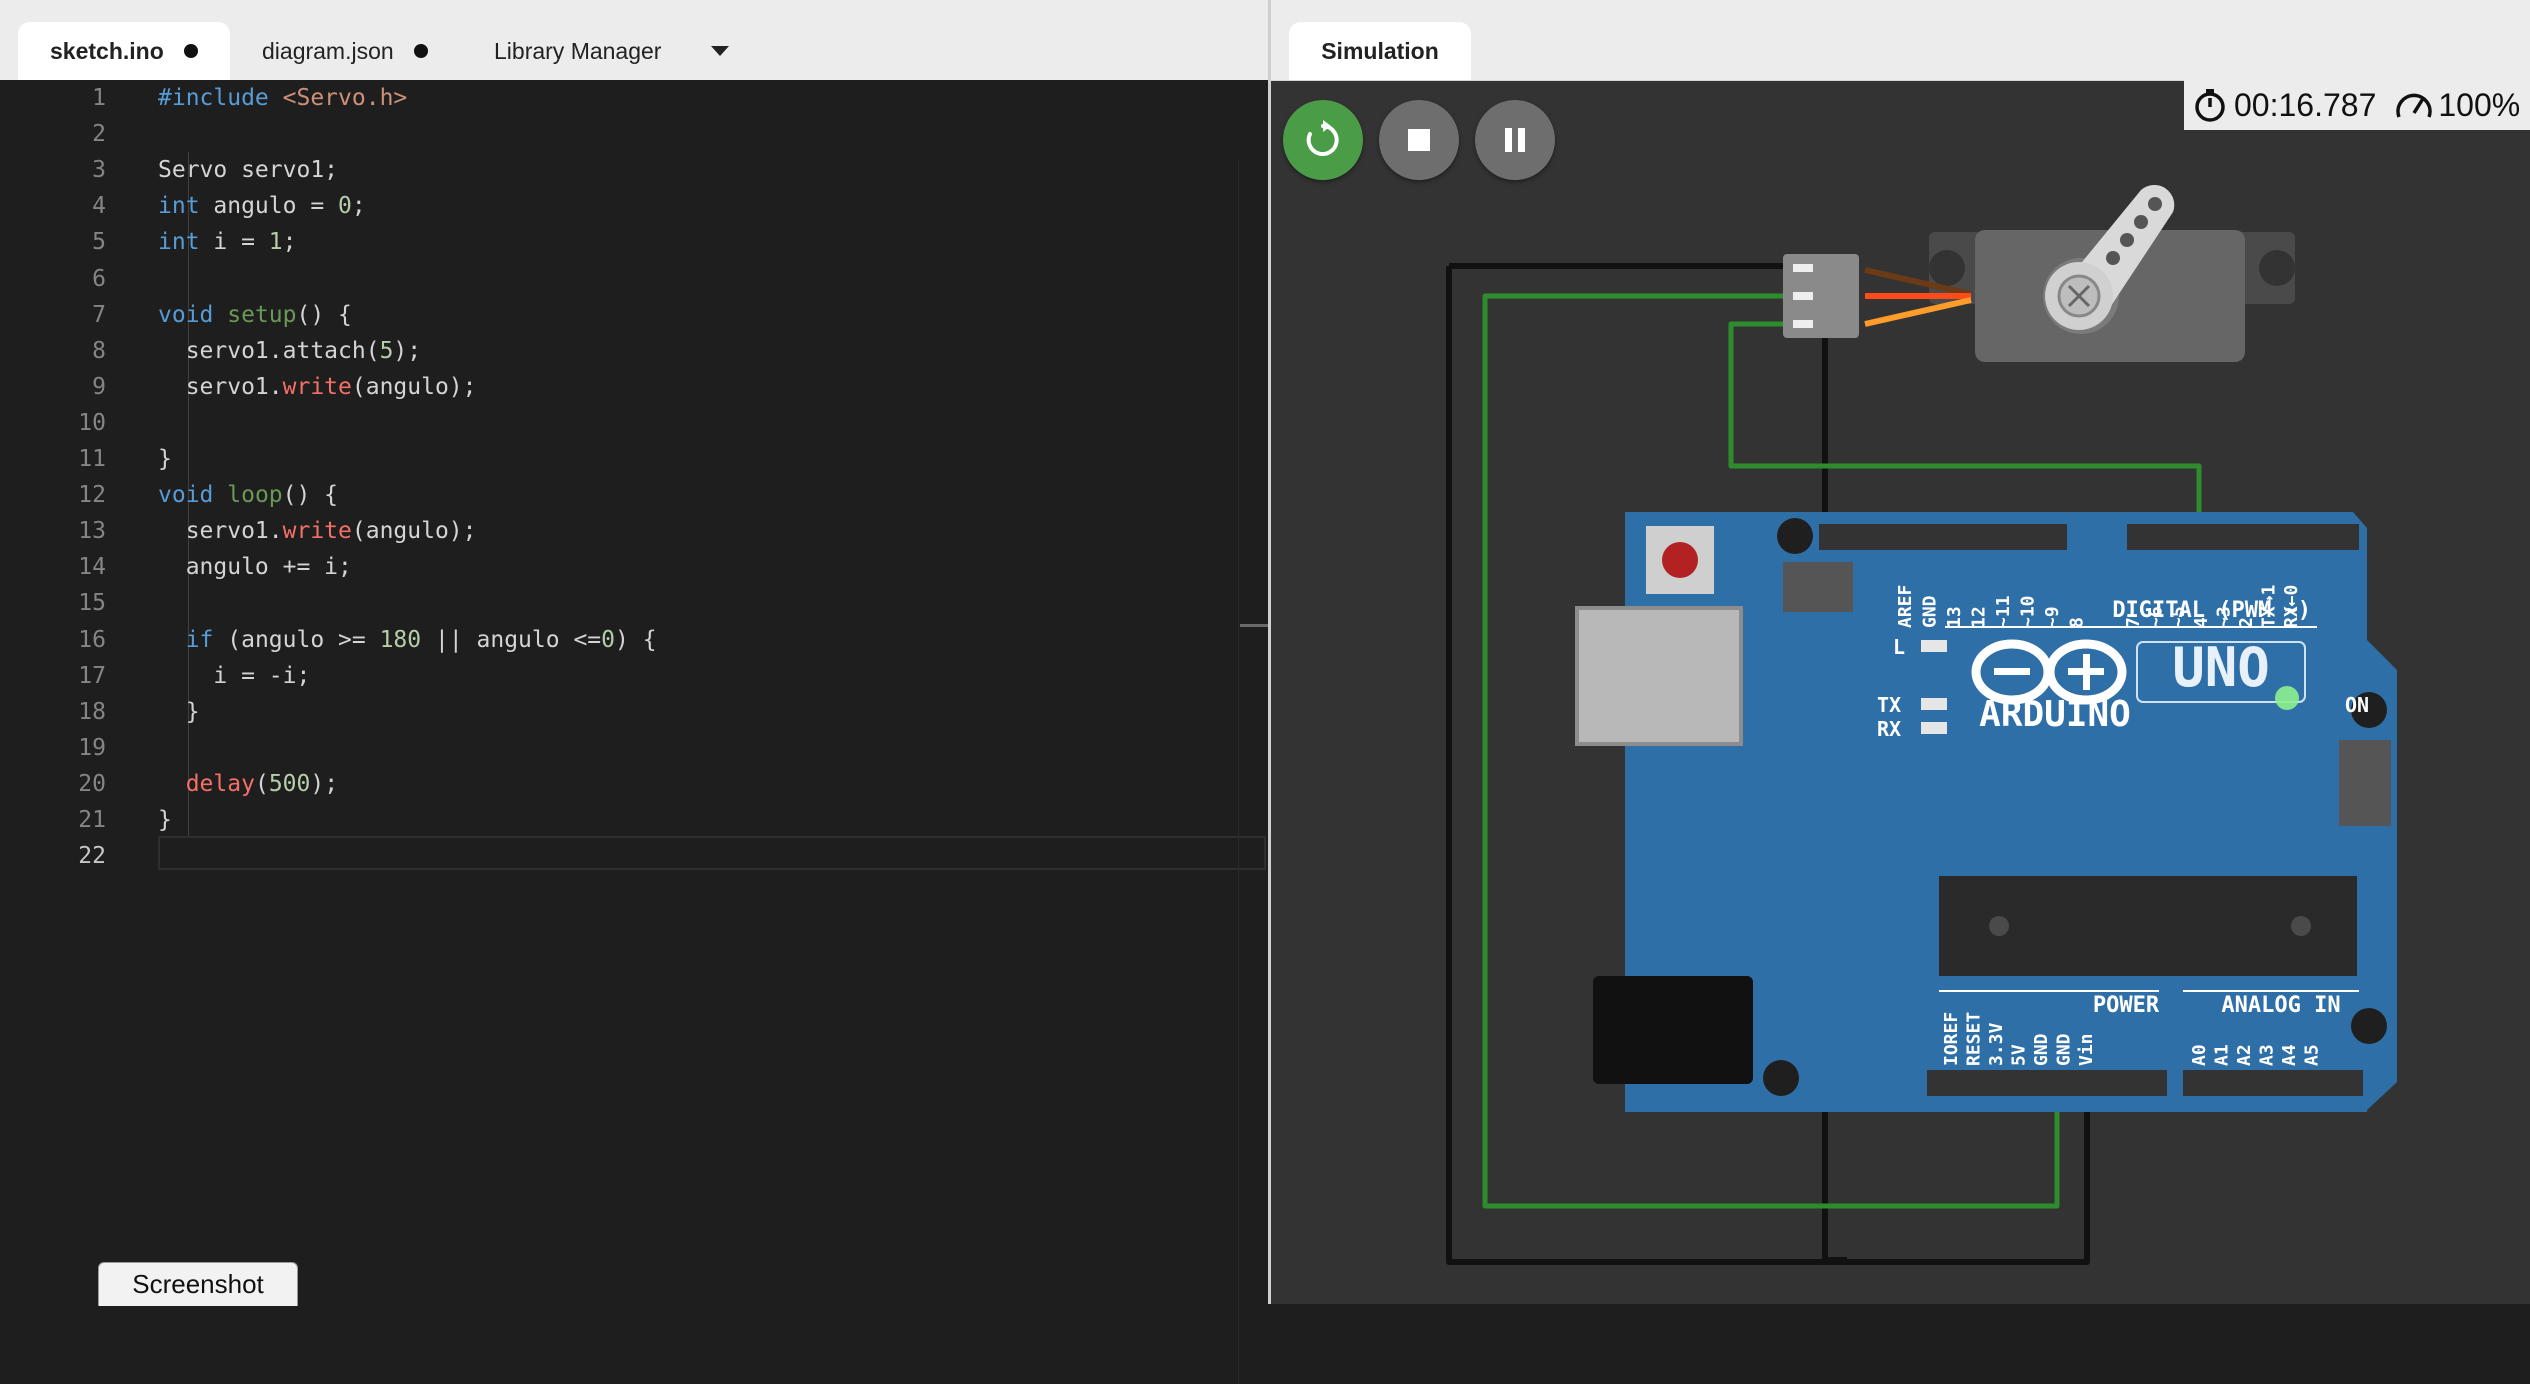 This screenshot has height=1384, width=2530. What do you see at coordinates (255, 567) in the screenshot?
I see `code-text: angulo += i;` at bounding box center [255, 567].